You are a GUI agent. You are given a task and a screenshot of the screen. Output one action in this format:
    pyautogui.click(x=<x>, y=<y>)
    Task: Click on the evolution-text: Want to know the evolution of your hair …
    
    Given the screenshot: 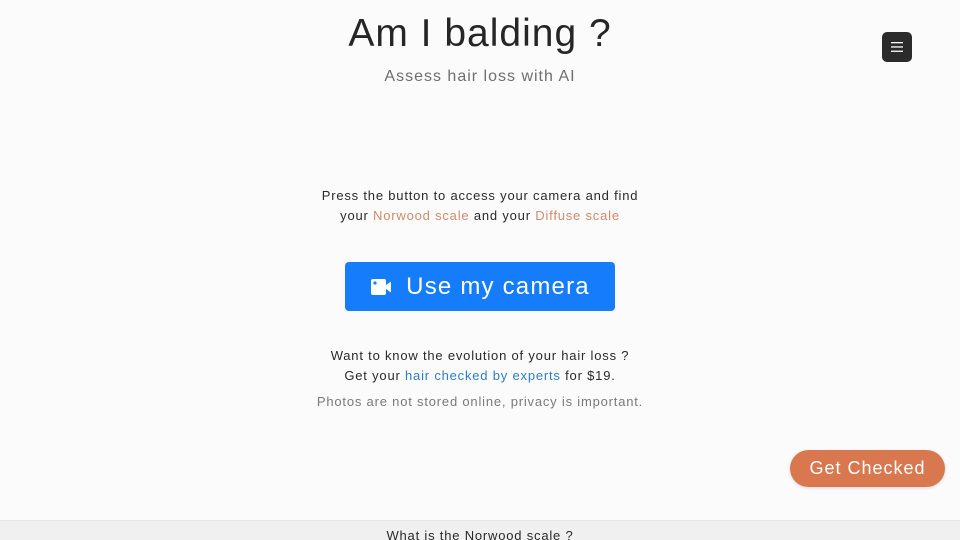 What is the action you would take?
    pyautogui.click(x=480, y=365)
    